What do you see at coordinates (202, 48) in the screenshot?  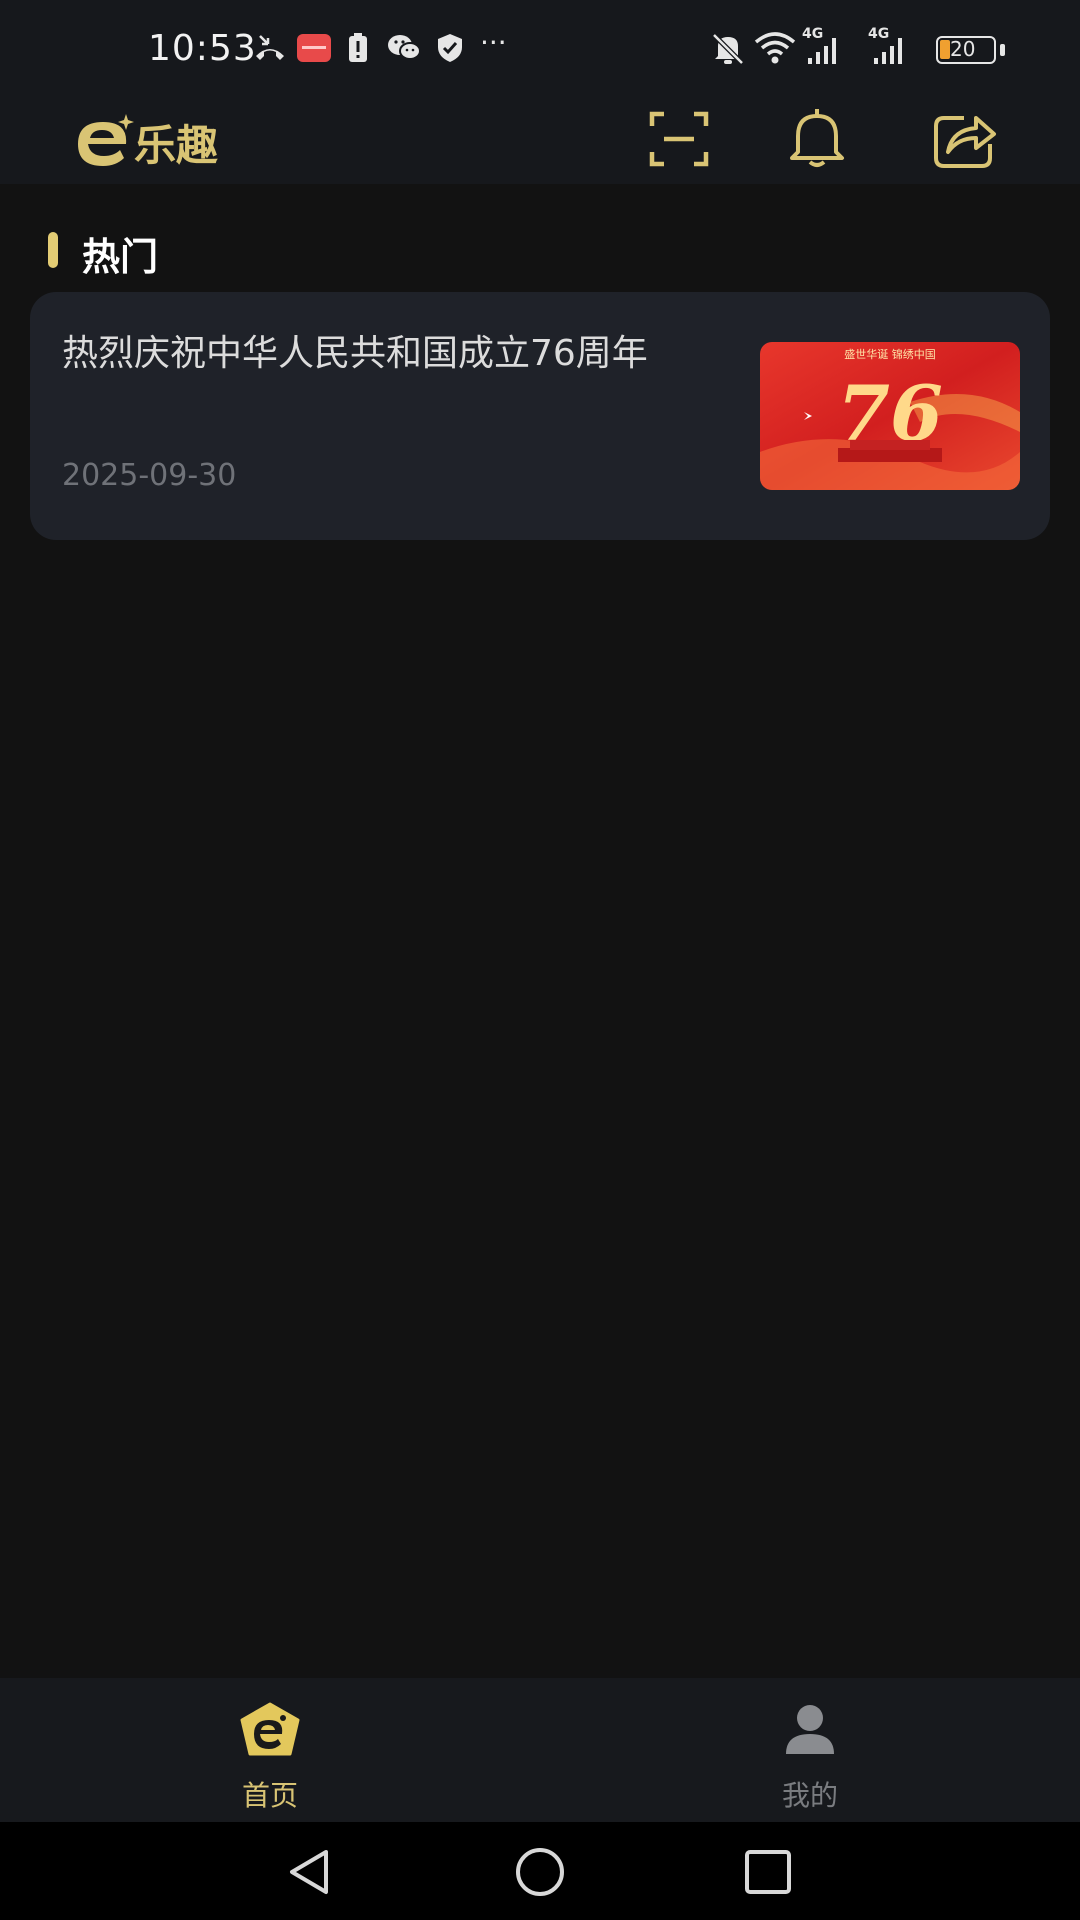 I see `status-time: 10:53` at bounding box center [202, 48].